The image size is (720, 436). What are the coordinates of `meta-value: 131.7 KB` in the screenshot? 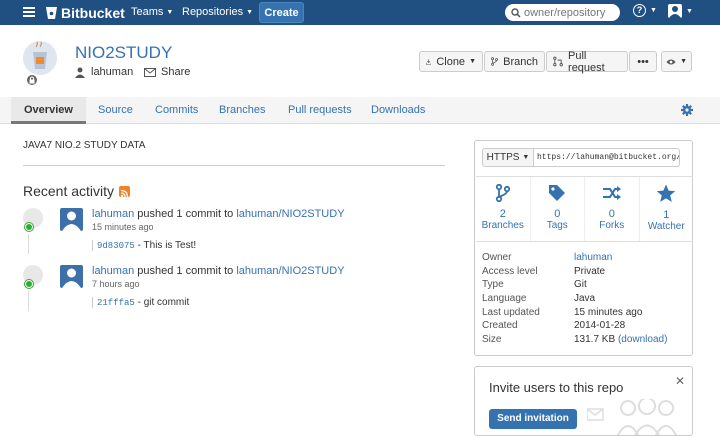 It's located at (595, 340).